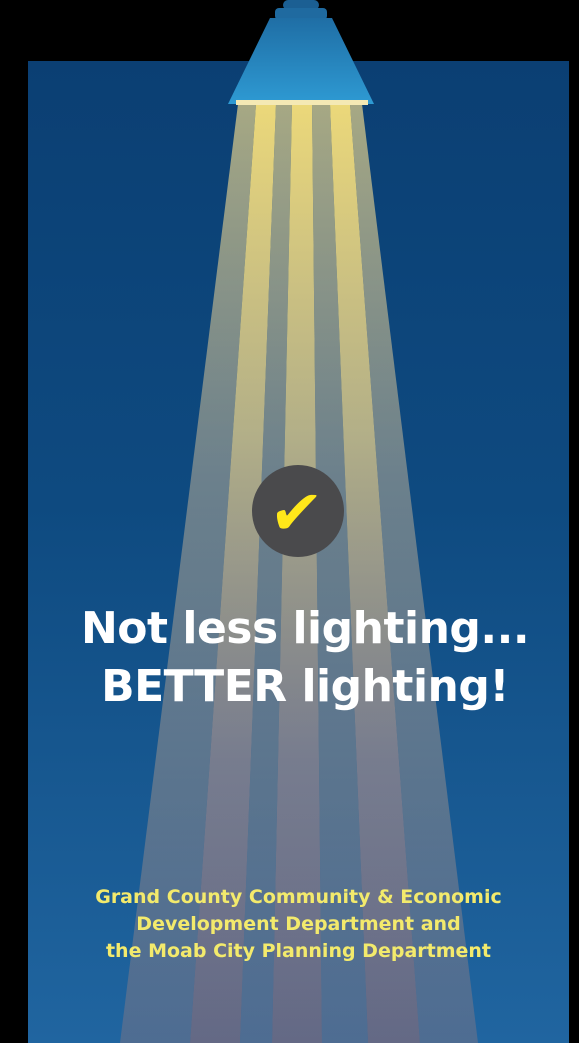  I want to click on credits-line-2: Development Department and, so click(298, 924).